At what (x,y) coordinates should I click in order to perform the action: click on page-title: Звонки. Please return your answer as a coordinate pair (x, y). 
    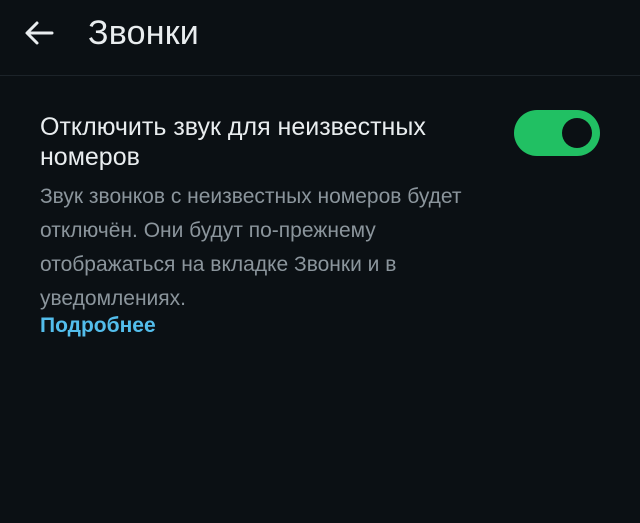
    Looking at the image, I should click on (143, 33).